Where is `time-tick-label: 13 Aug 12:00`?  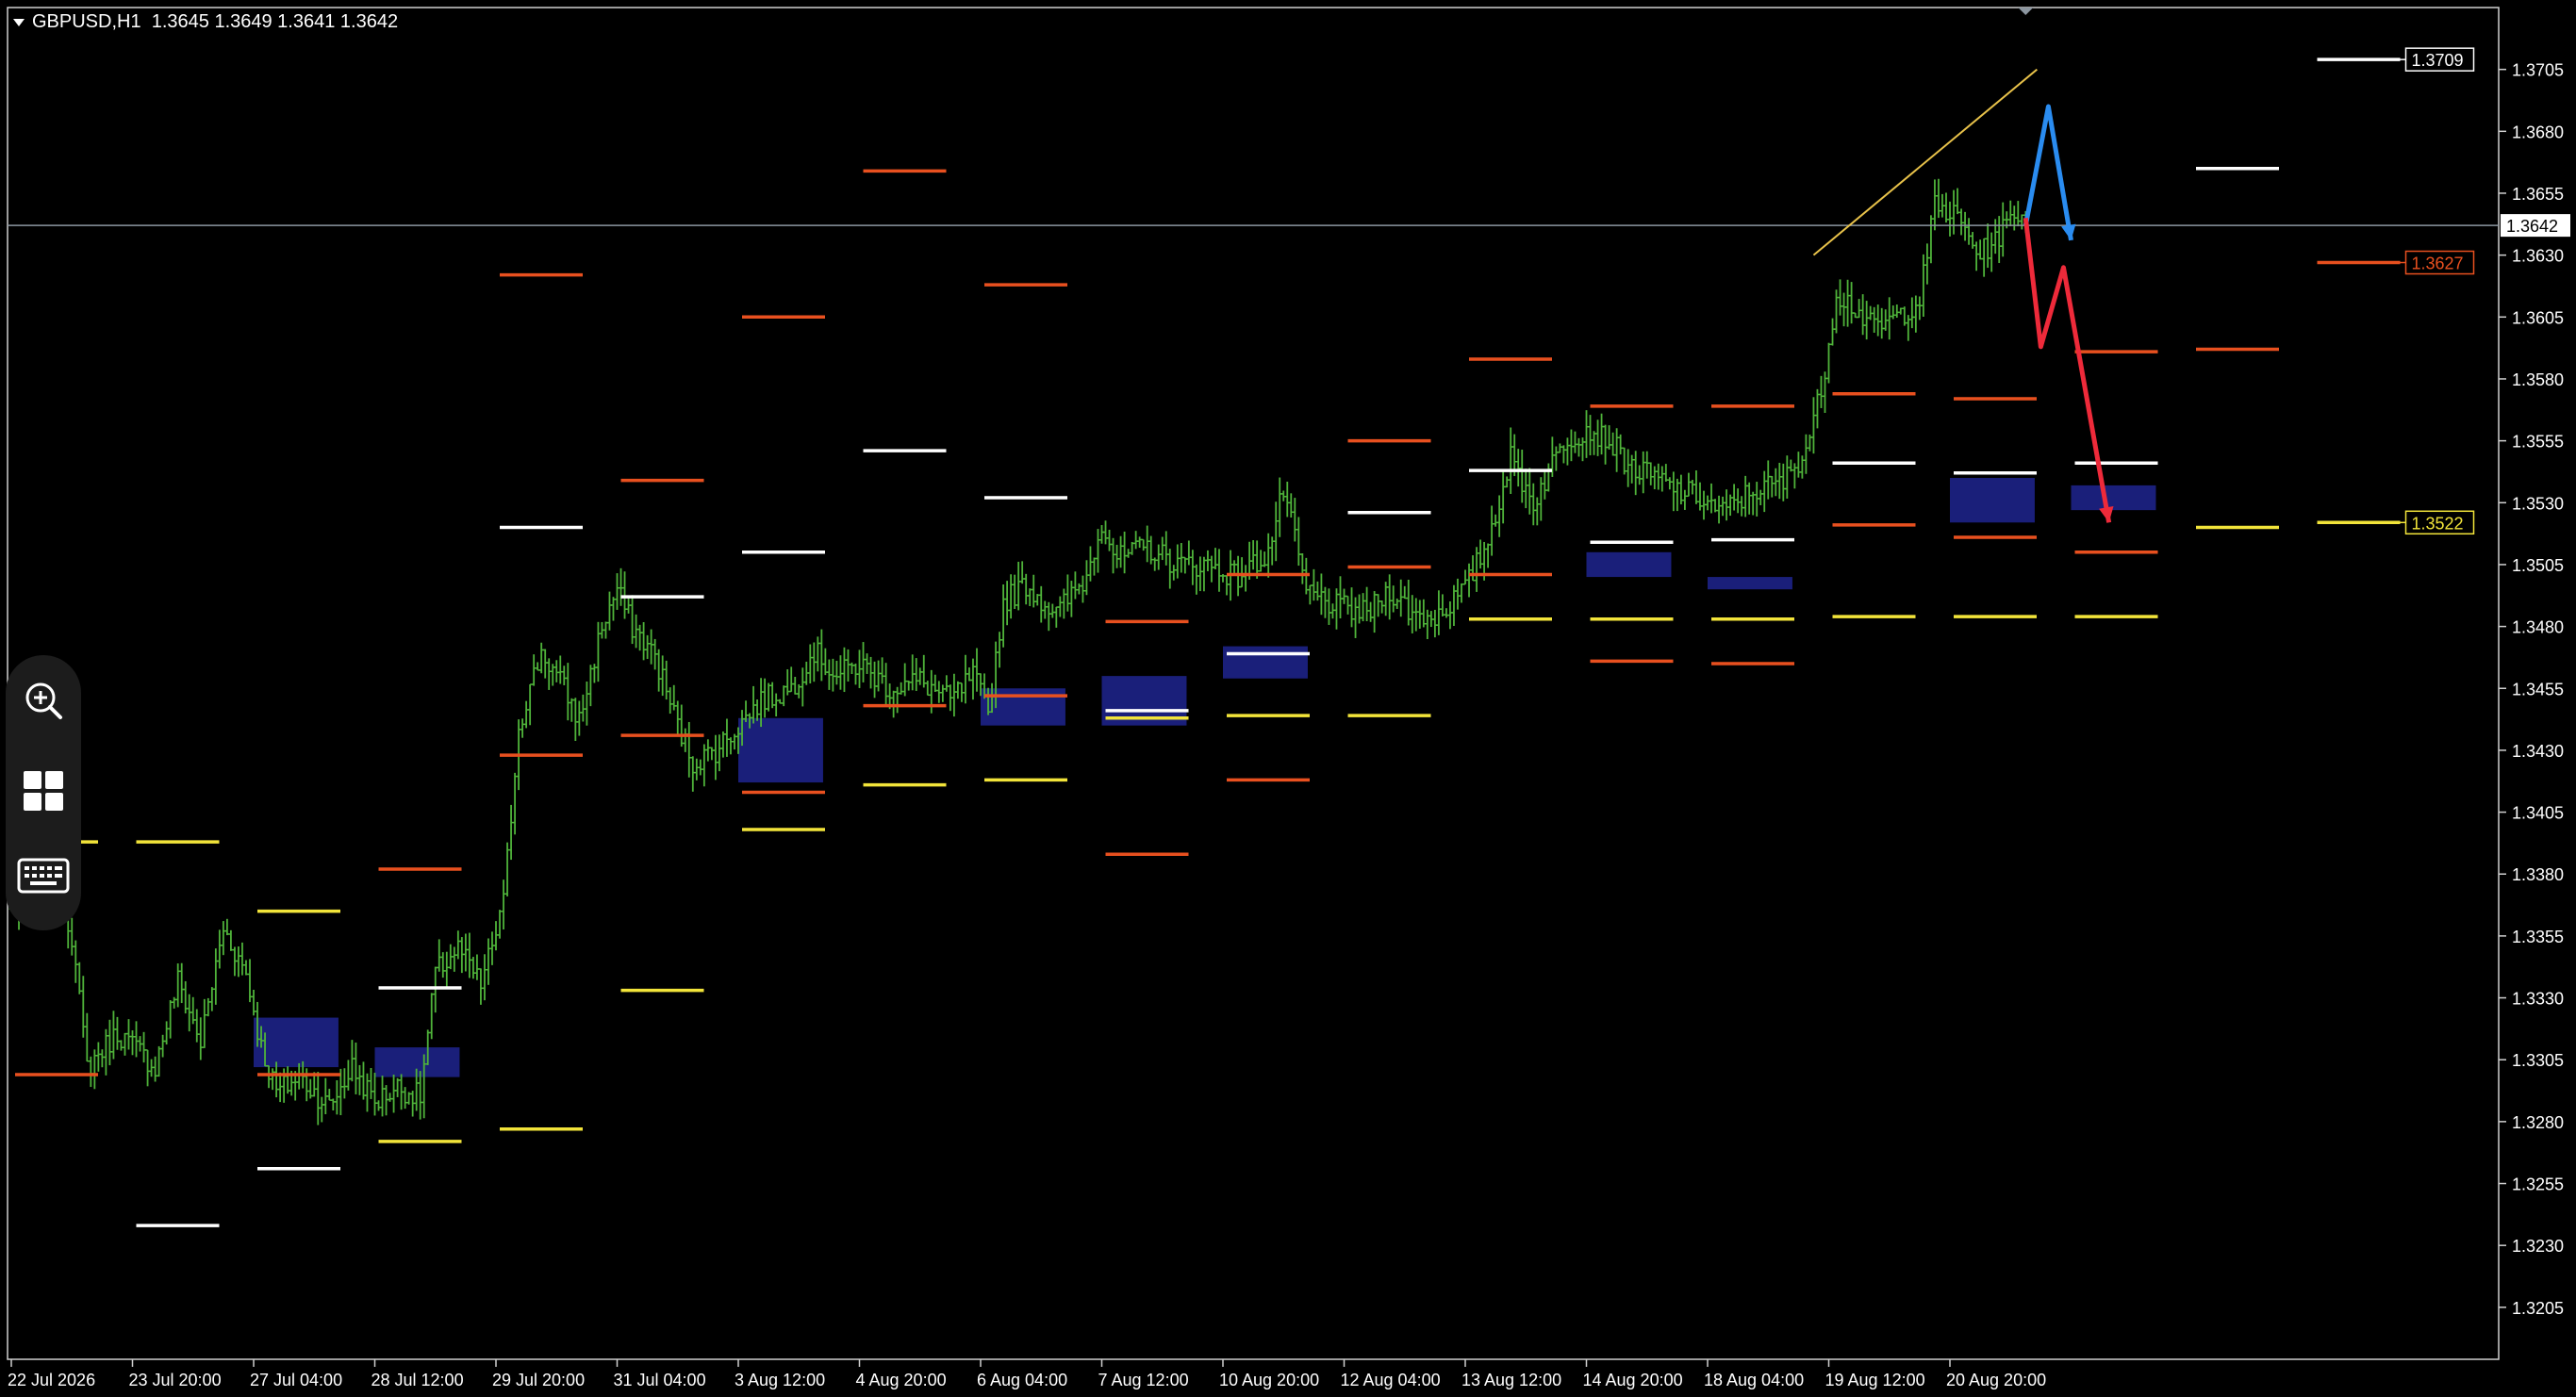
time-tick-label: 13 Aug 12:00 is located at coordinates (1511, 1380).